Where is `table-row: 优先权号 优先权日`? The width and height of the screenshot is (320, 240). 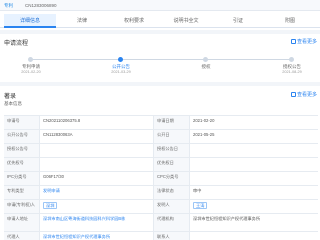 table-row: 优先权号 优先权日 is located at coordinates (161, 165).